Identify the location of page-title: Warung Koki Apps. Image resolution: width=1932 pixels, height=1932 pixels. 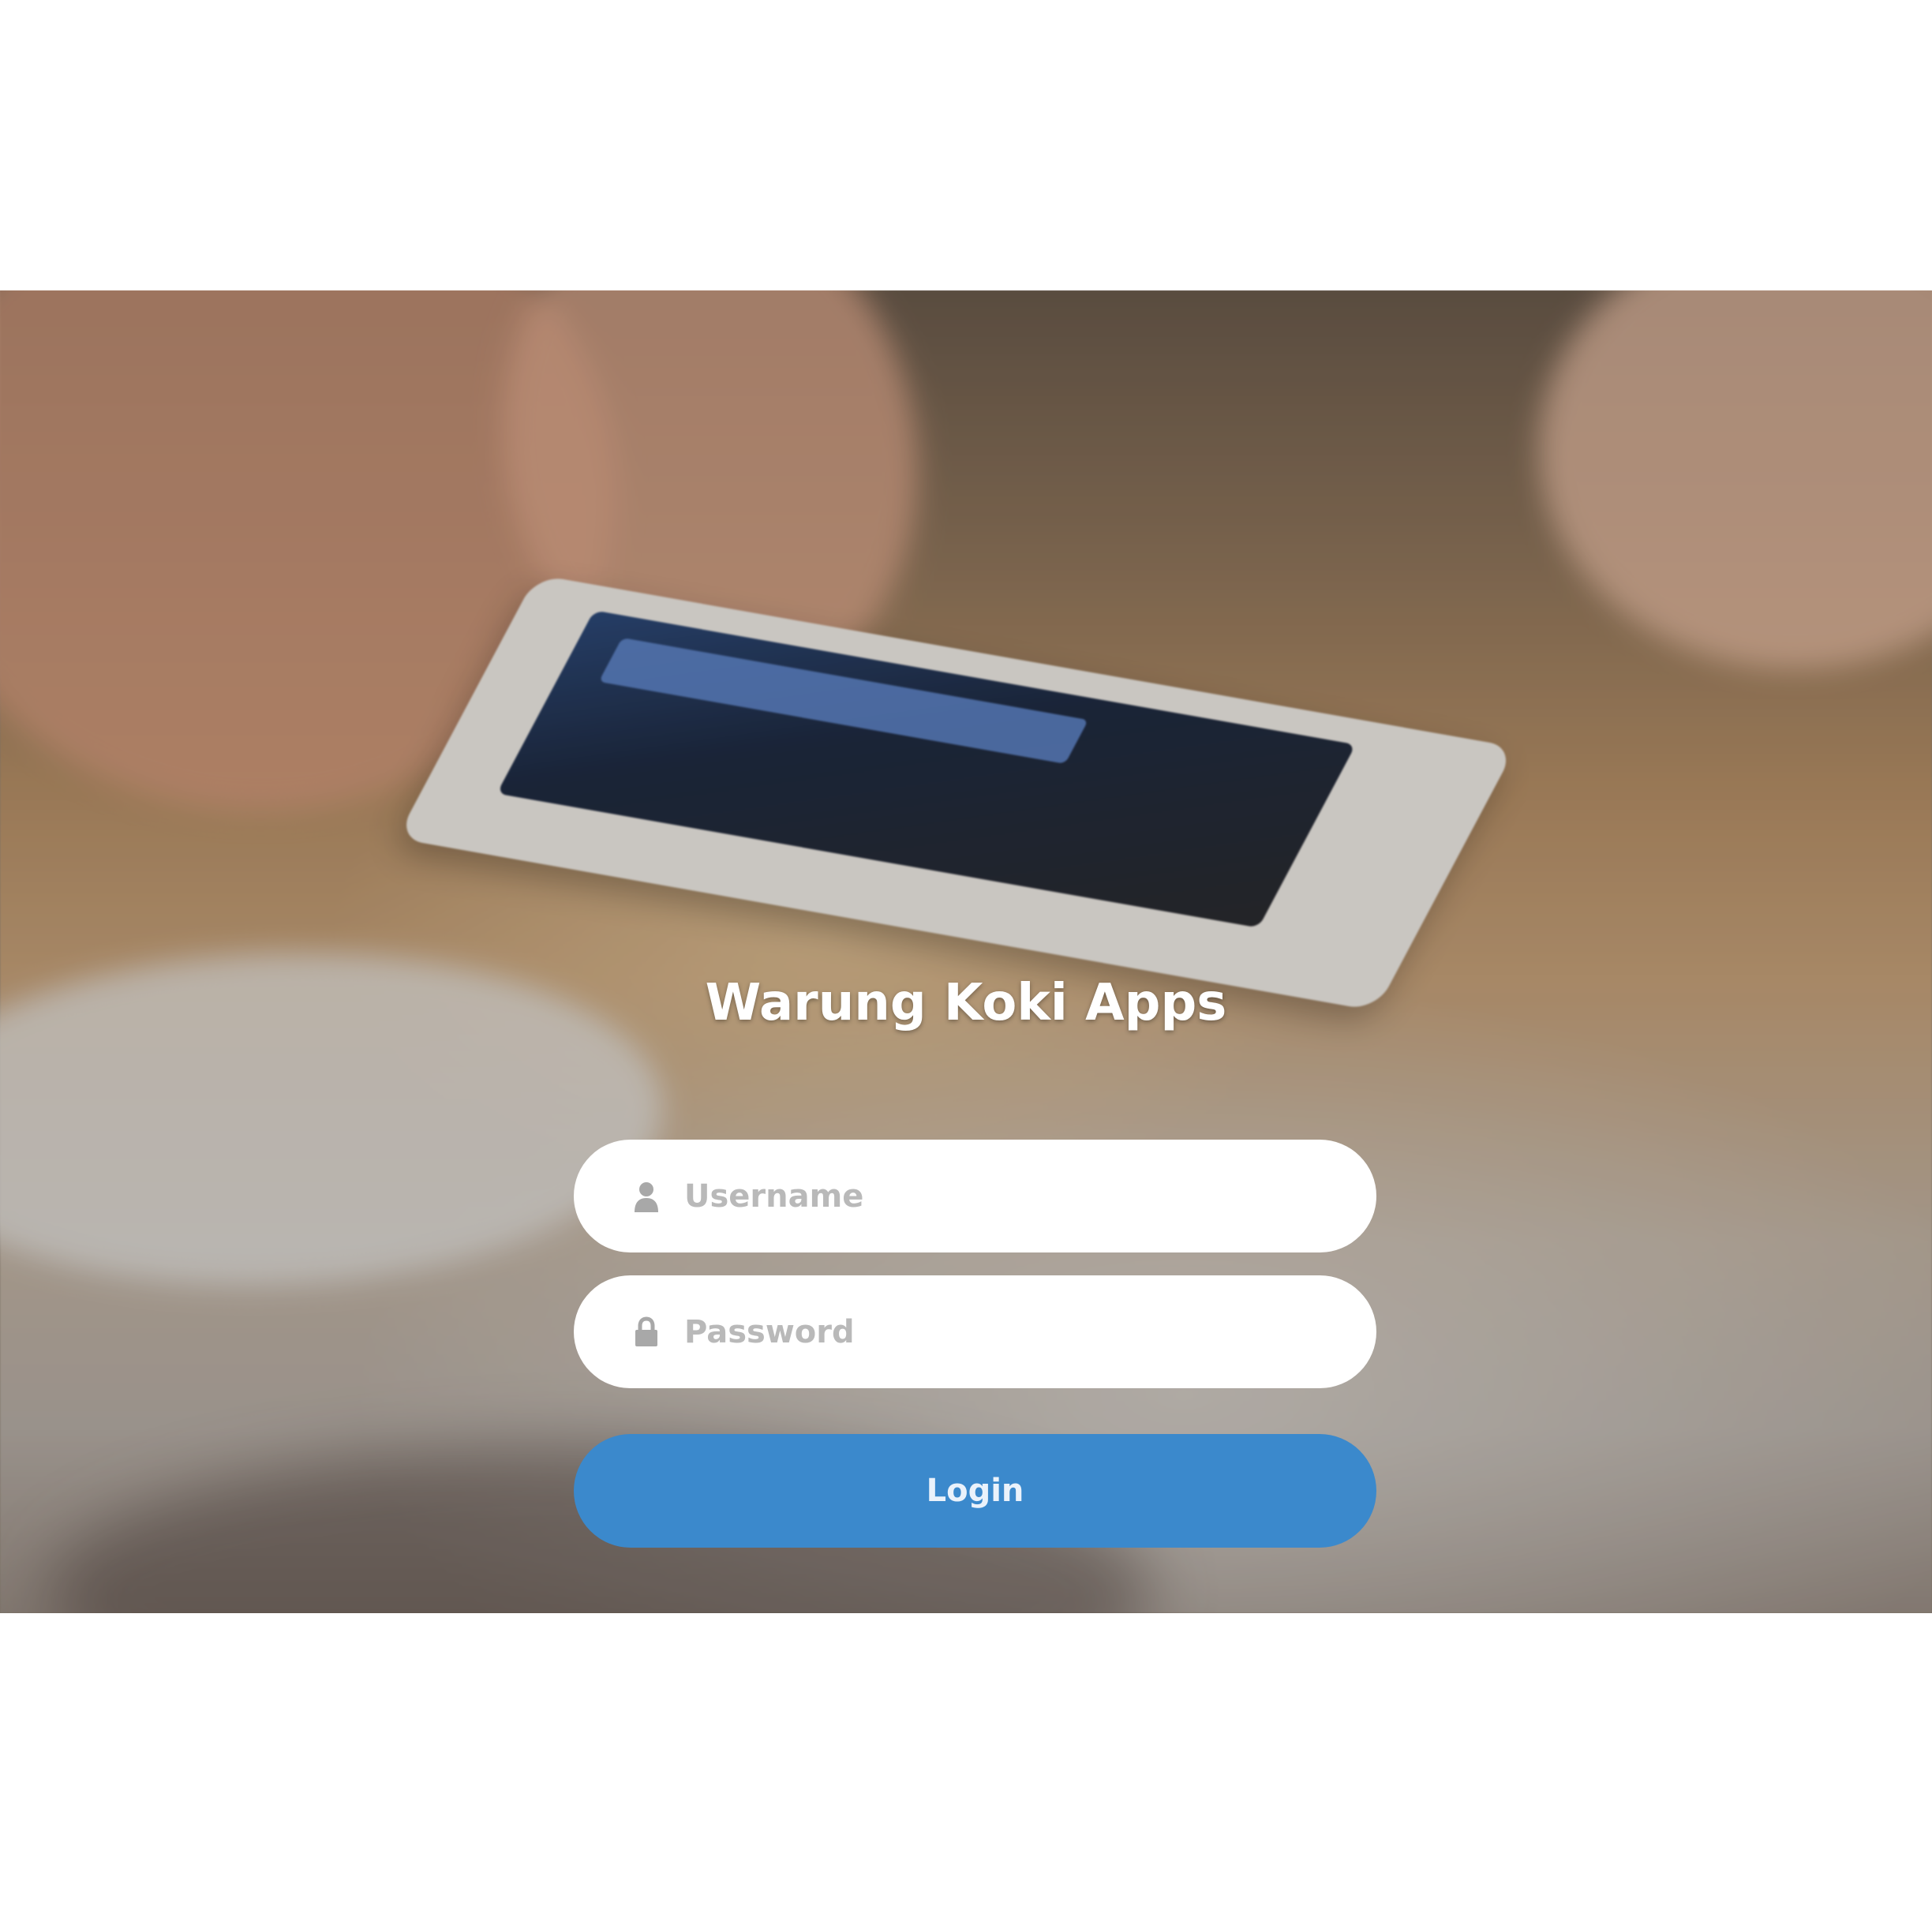
(966, 1003).